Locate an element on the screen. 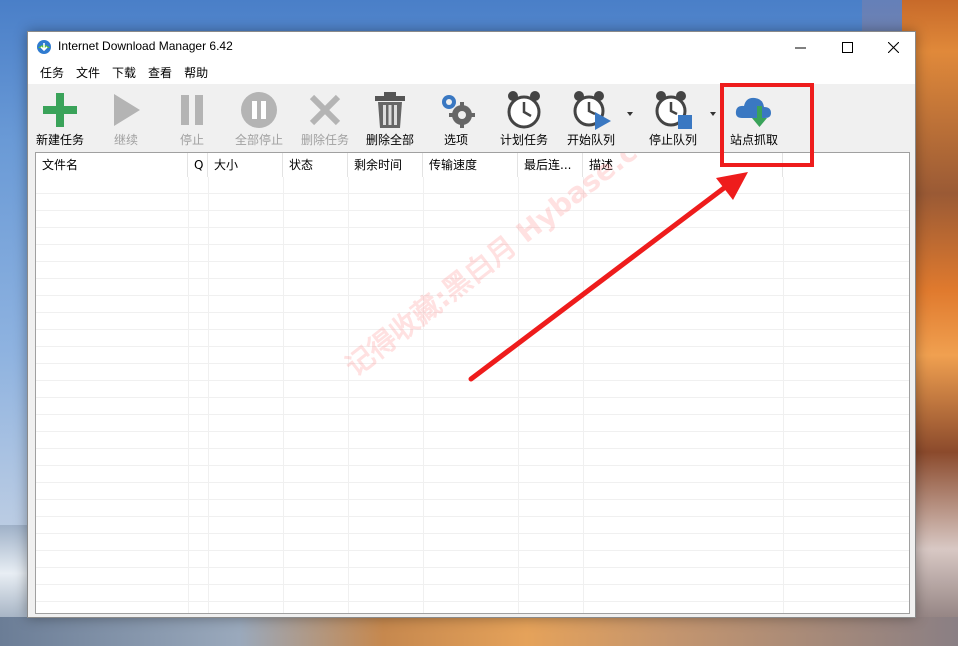 The height and width of the screenshot is (646, 958). minimize-button is located at coordinates (800, 47).